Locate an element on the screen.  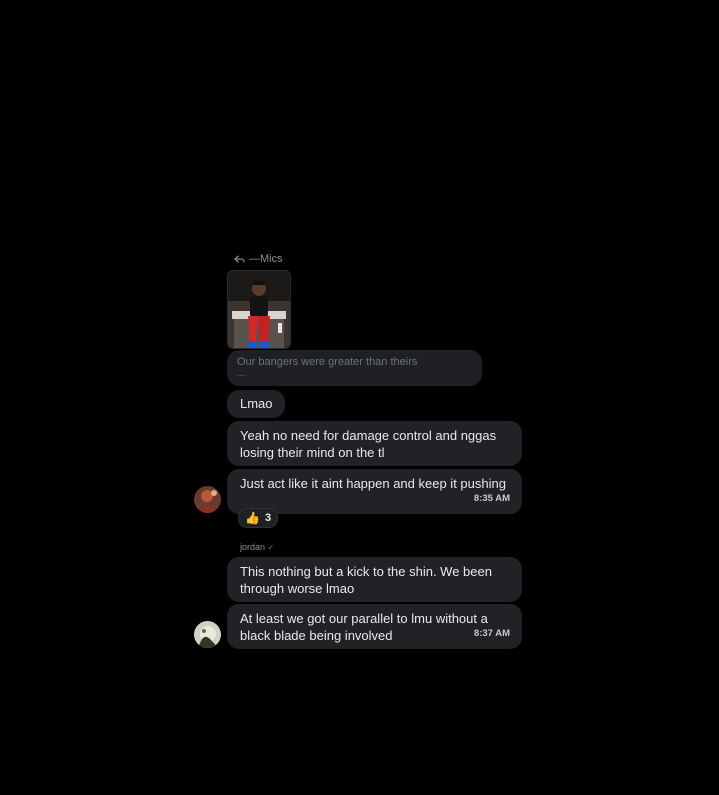
message-timestamp: 8:35 AM is located at coordinates (491, 498).